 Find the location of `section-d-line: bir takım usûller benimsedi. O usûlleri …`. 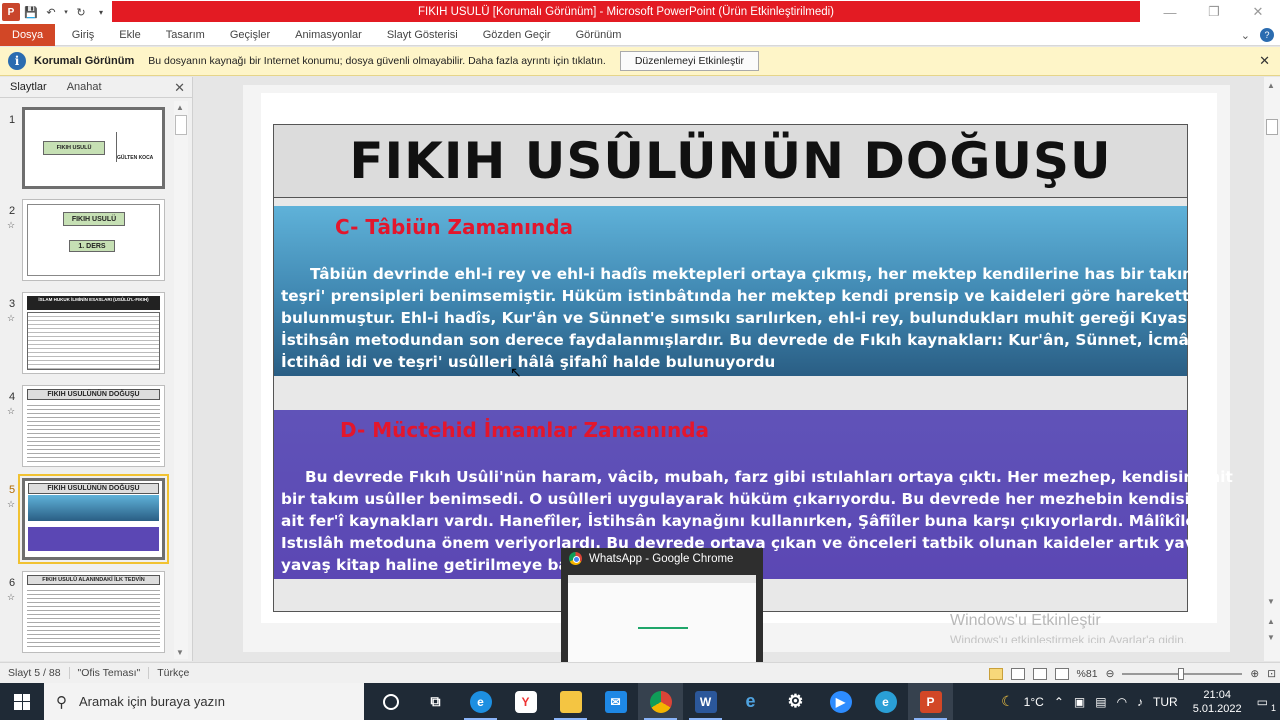

section-d-line: bir takım usûller benimsedi. O usûlleri … is located at coordinates (746, 499).